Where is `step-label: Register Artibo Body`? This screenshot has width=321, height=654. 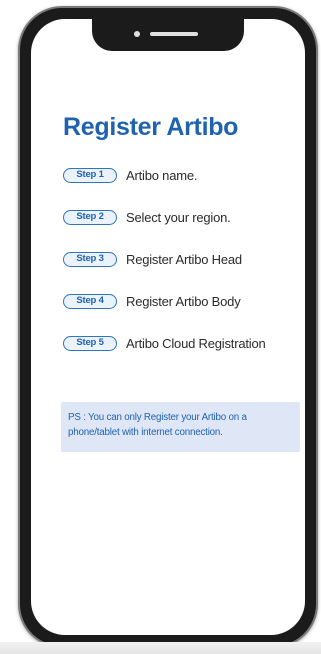
step-label: Register Artibo Body is located at coordinates (183, 301).